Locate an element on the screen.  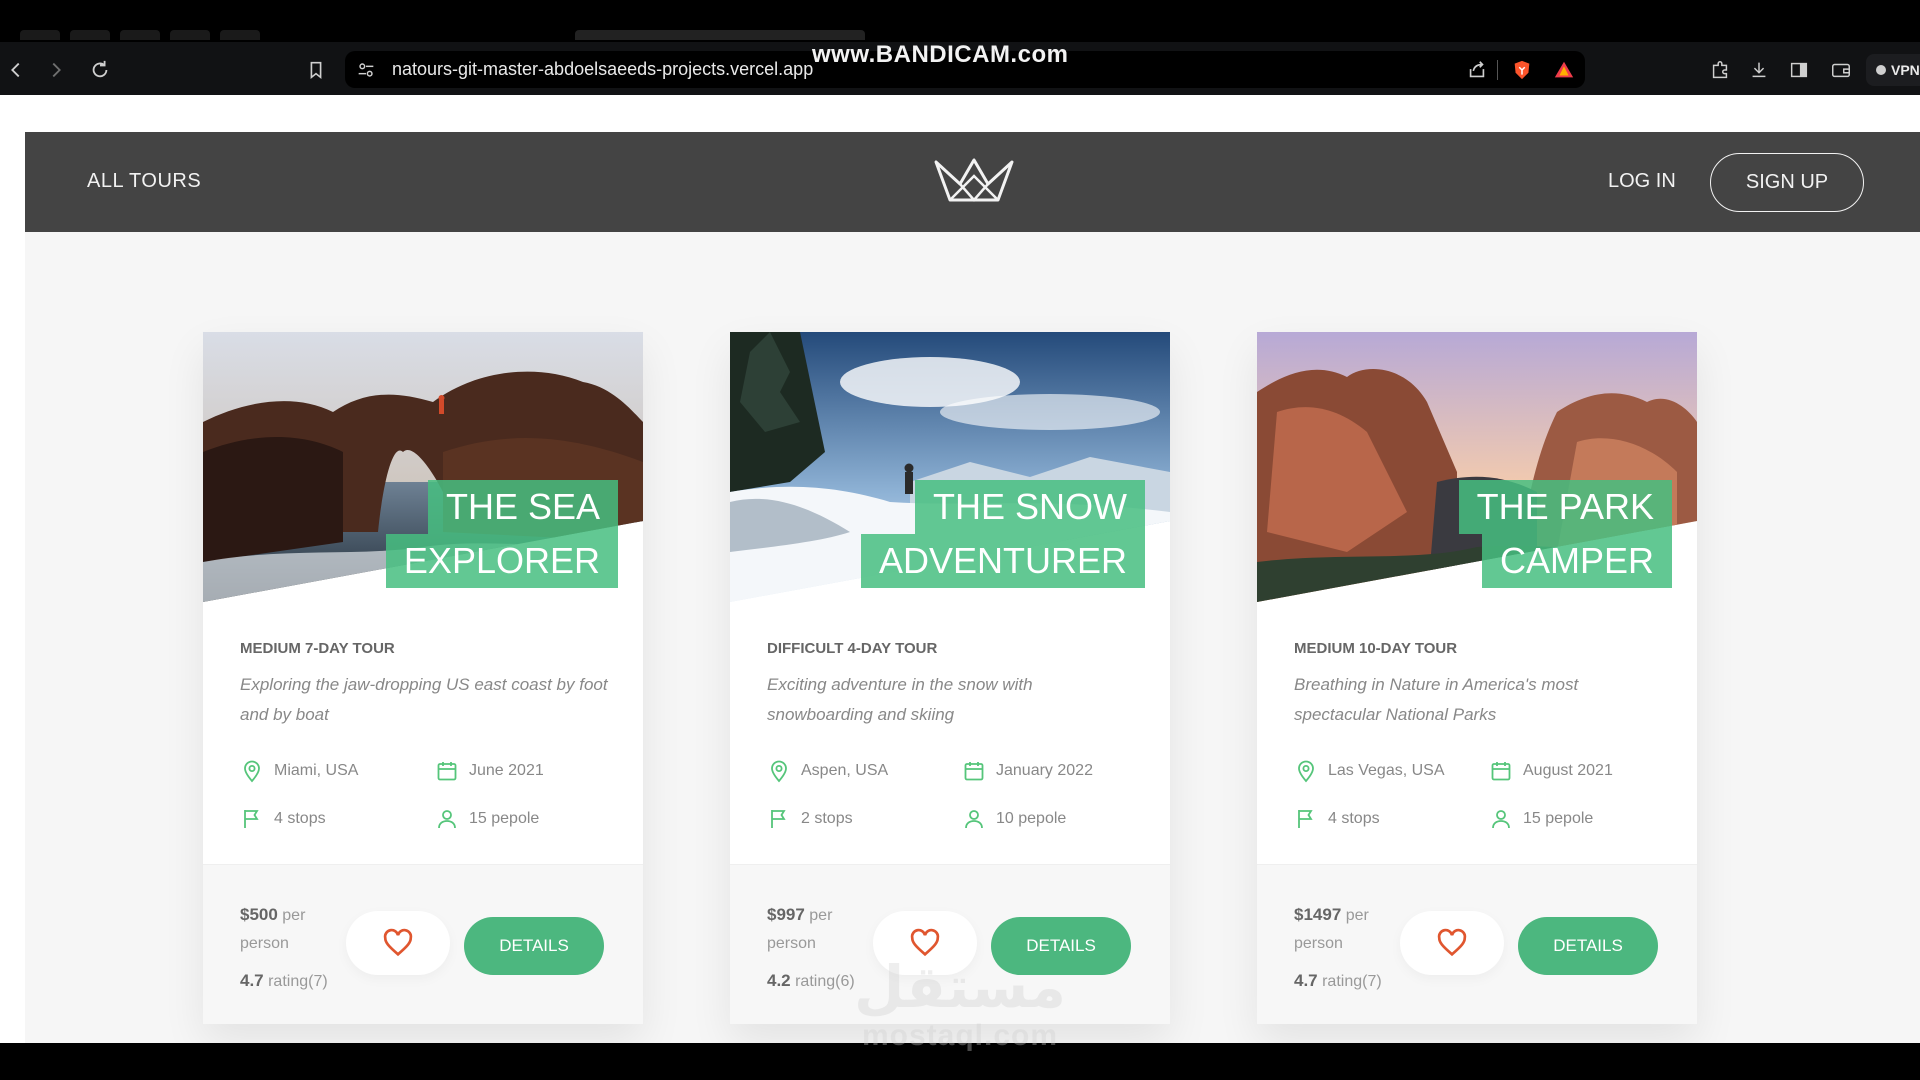
tour-date-text: June 2021 is located at coordinates (506, 770).